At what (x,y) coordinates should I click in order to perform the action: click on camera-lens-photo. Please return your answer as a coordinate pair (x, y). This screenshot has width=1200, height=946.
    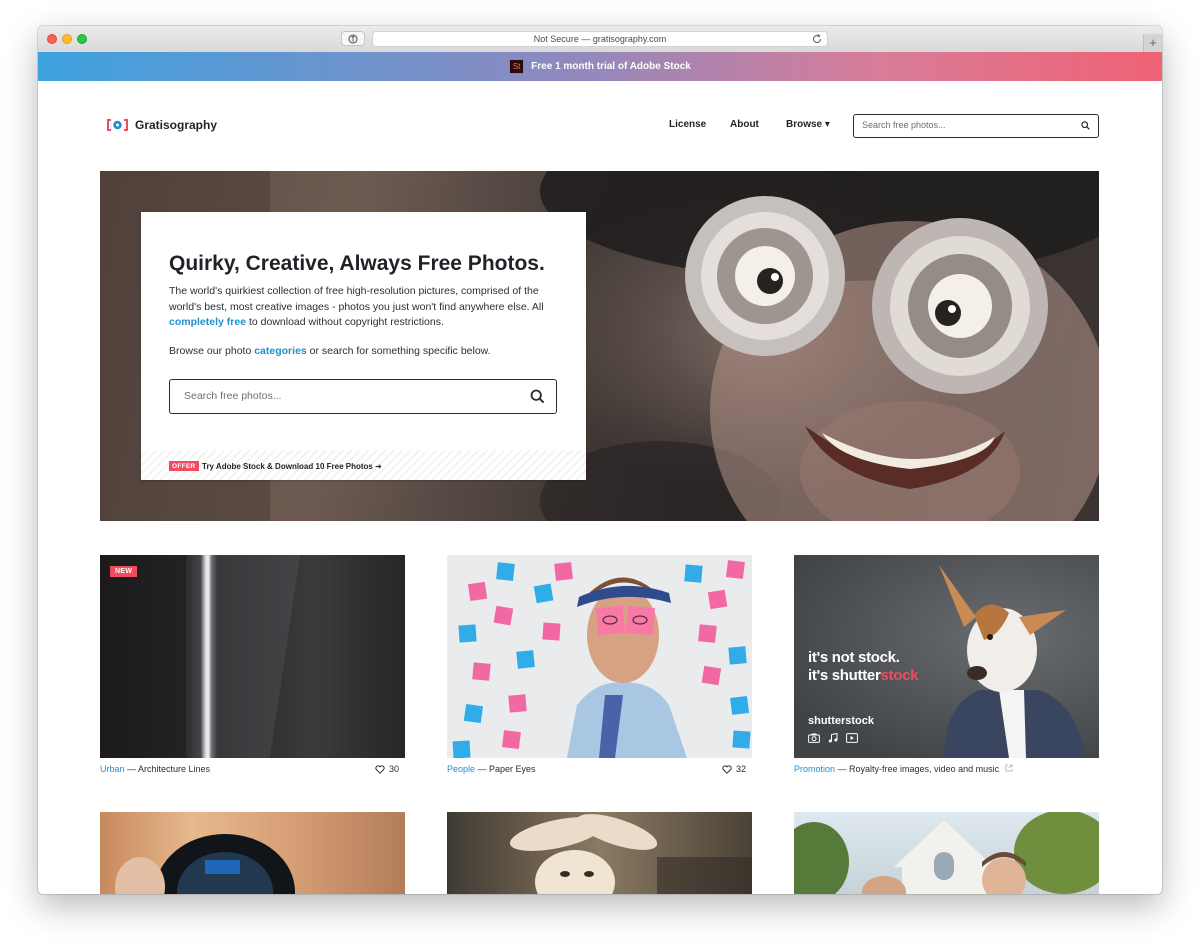
    Looking at the image, I should click on (205, 864).